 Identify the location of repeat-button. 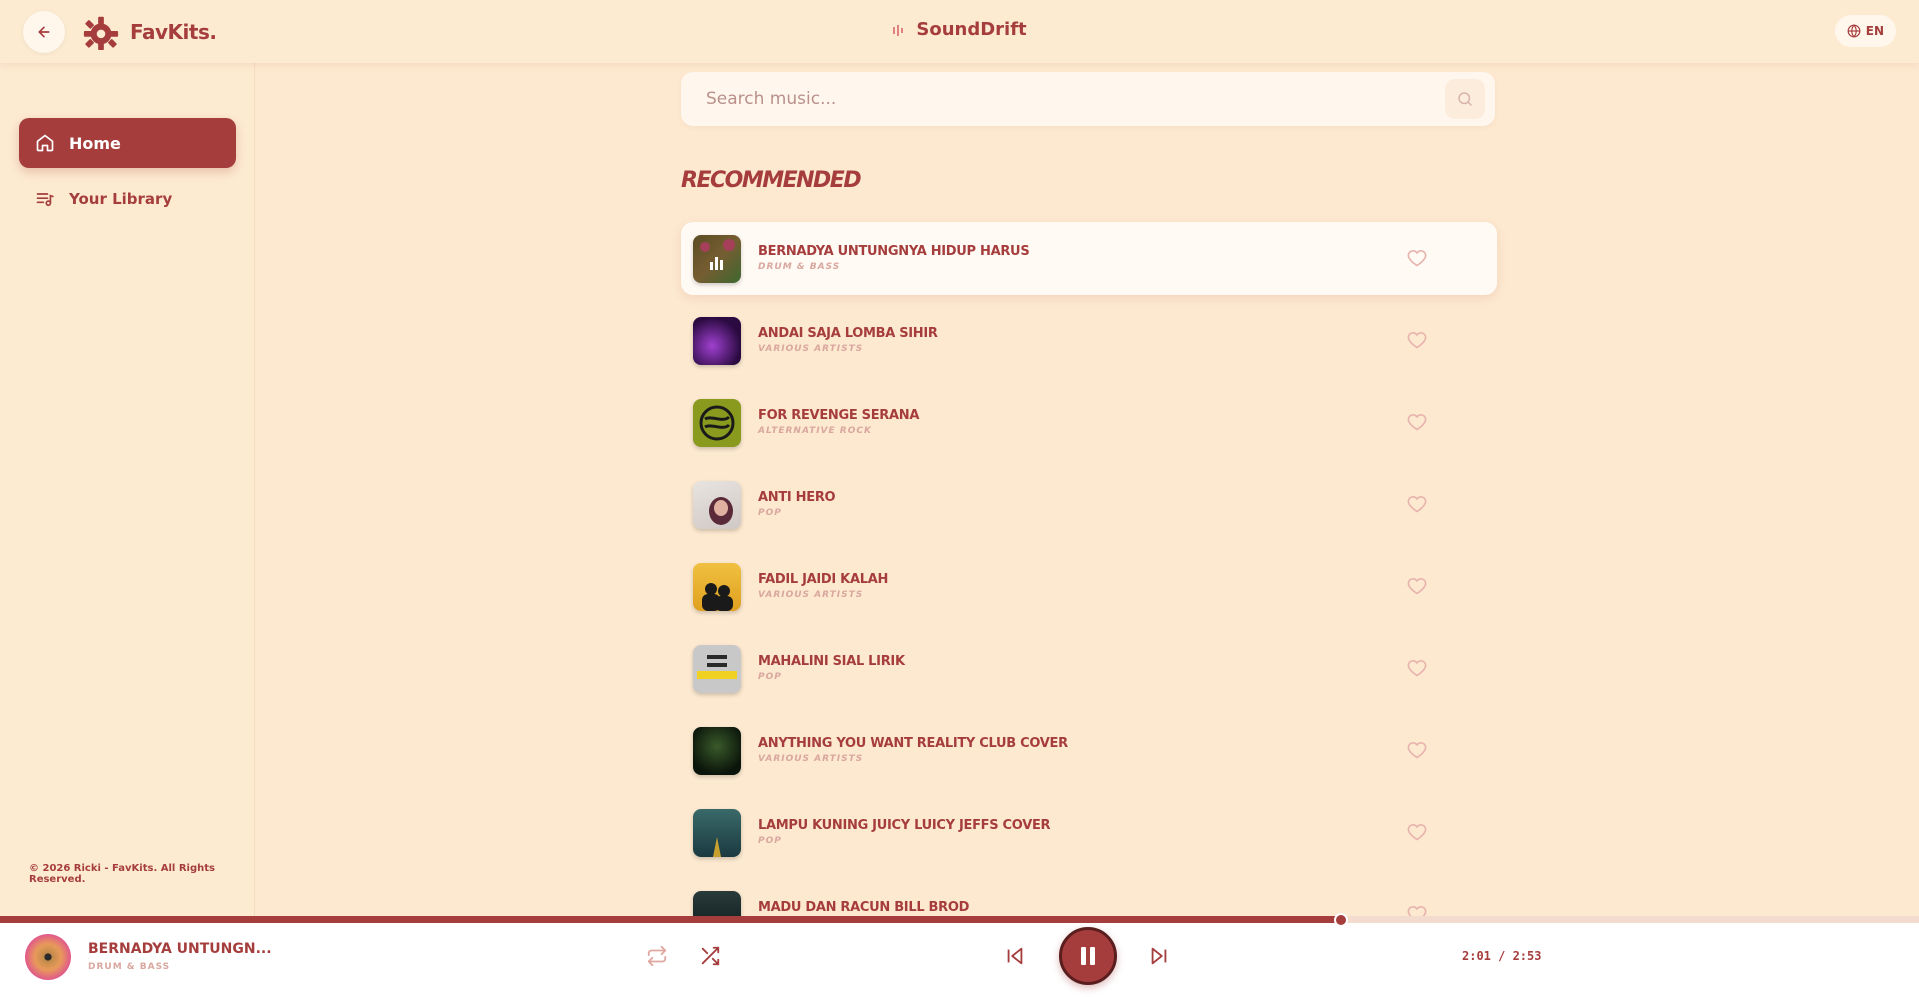
(657, 956).